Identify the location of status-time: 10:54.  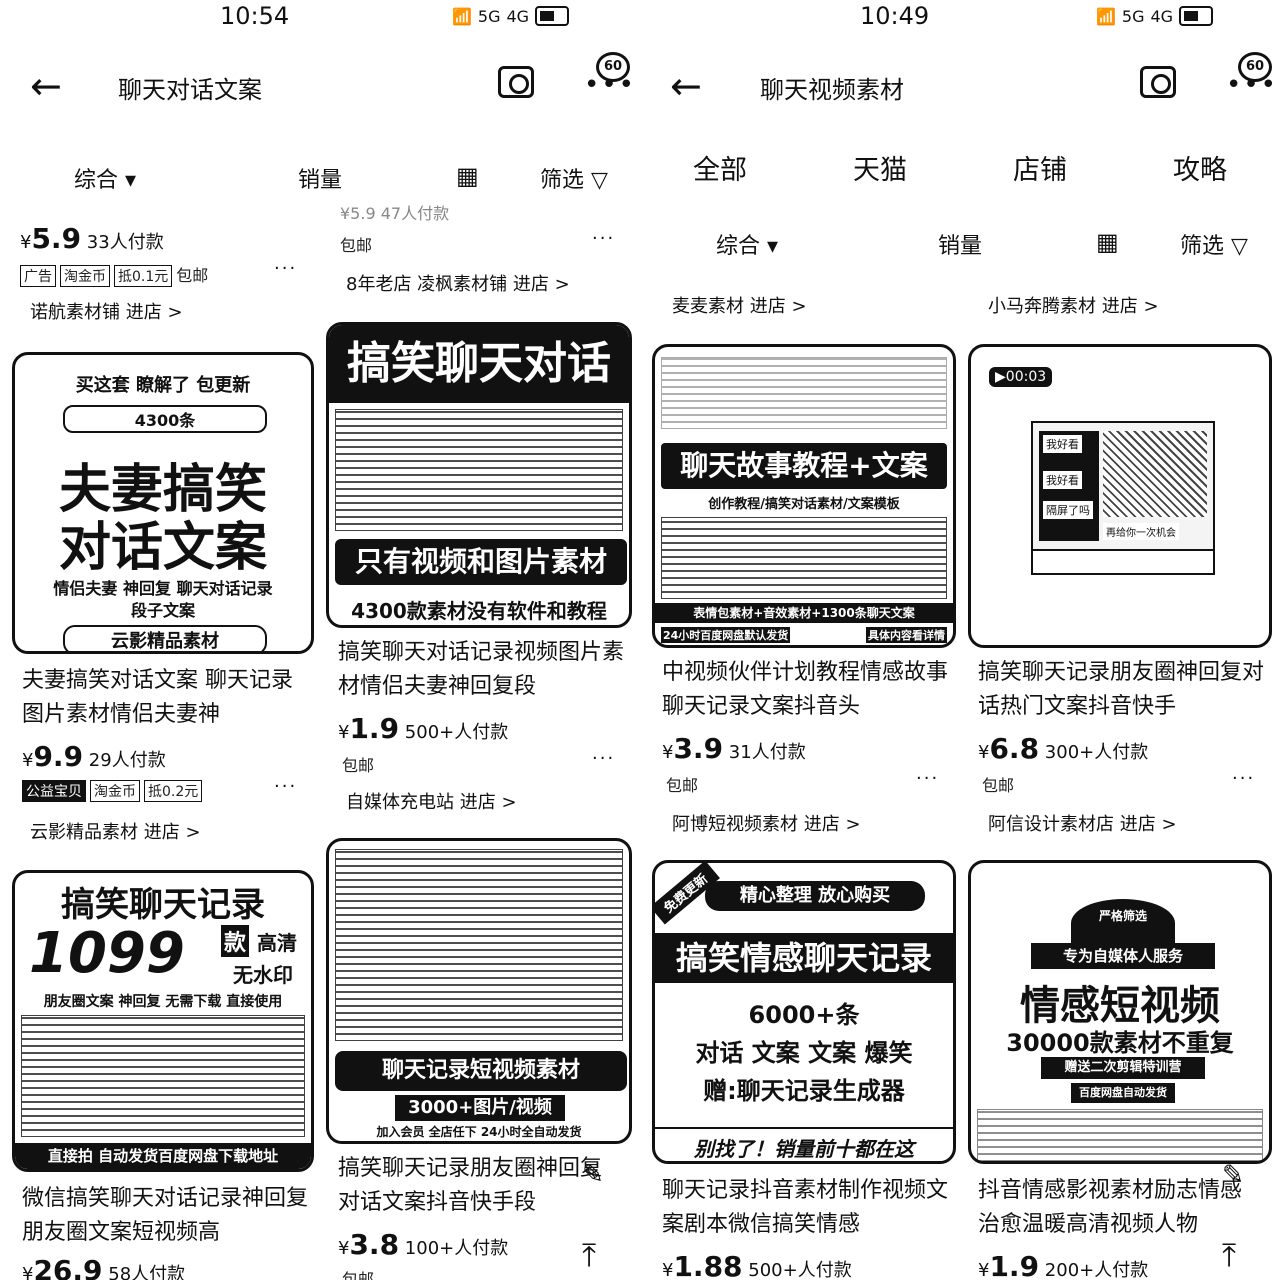
(255, 16).